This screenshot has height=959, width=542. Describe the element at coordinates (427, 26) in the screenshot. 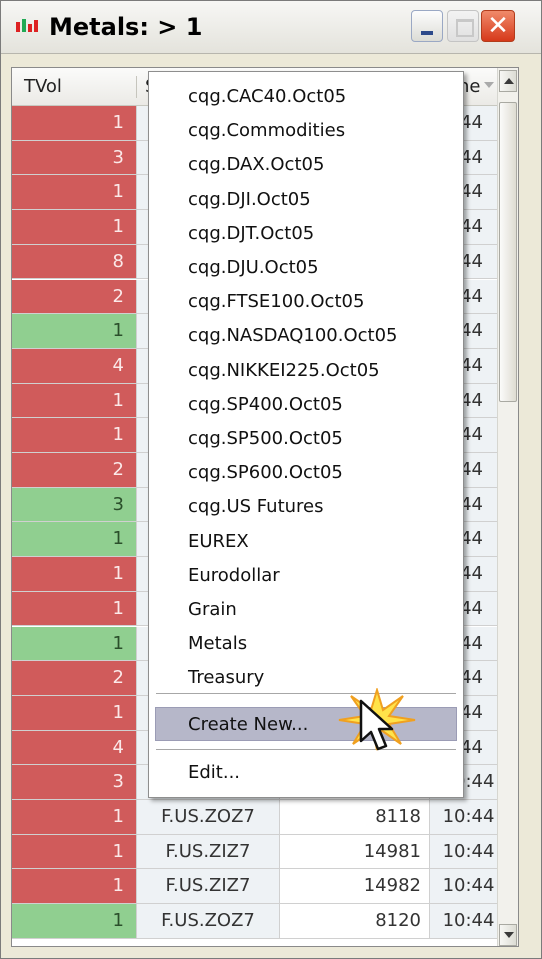

I see `minimize-icon` at that location.